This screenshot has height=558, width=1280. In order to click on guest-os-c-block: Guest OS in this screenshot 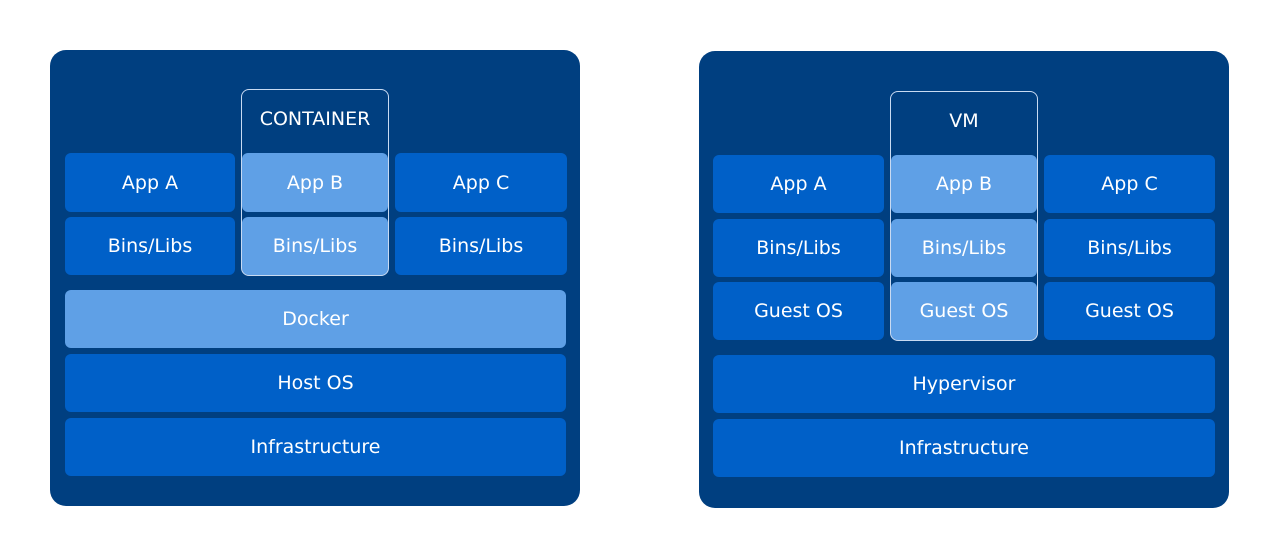, I will do `click(1129, 311)`.